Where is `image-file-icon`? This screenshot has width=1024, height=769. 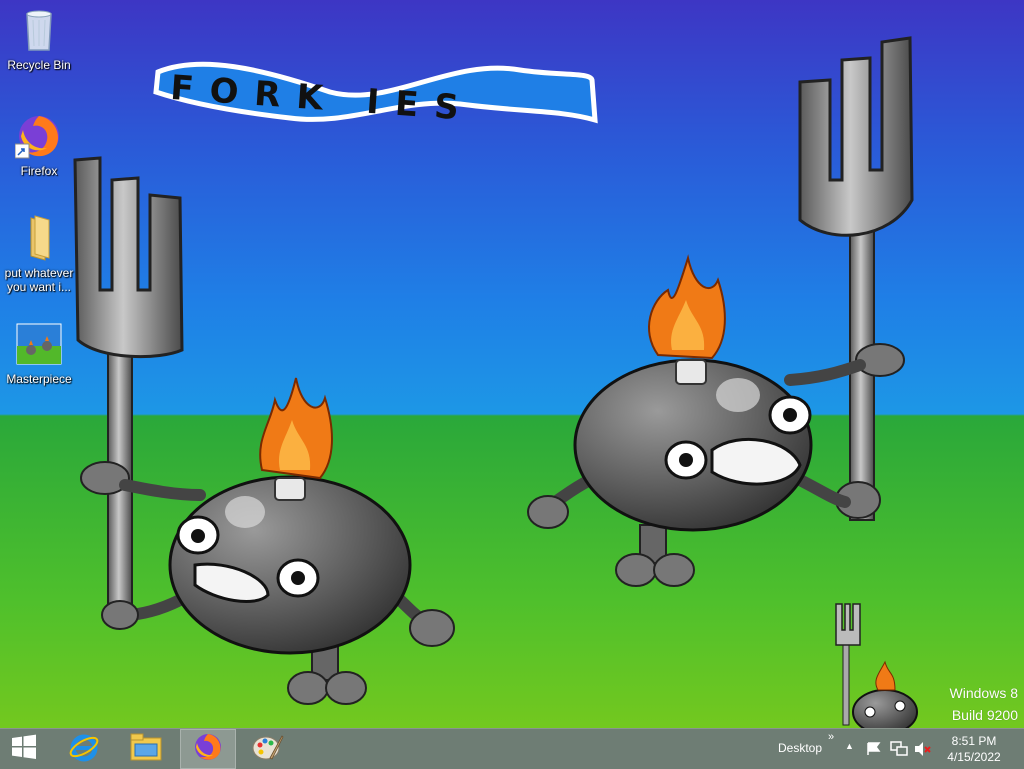
image-file-icon is located at coordinates (39, 344).